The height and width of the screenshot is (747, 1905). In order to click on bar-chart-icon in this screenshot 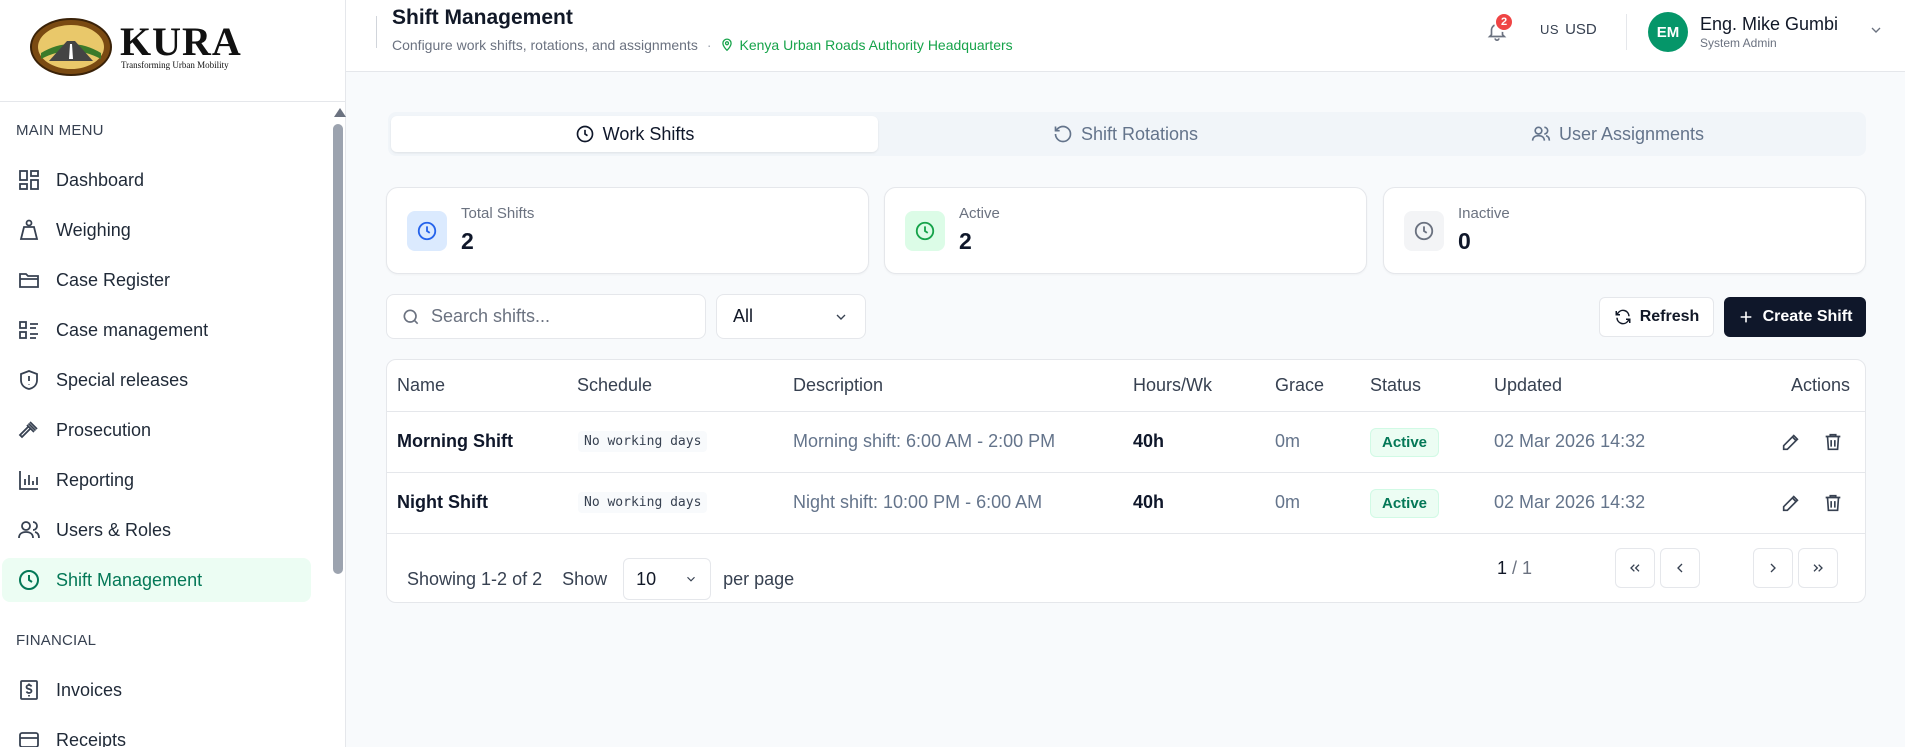, I will do `click(28, 480)`.